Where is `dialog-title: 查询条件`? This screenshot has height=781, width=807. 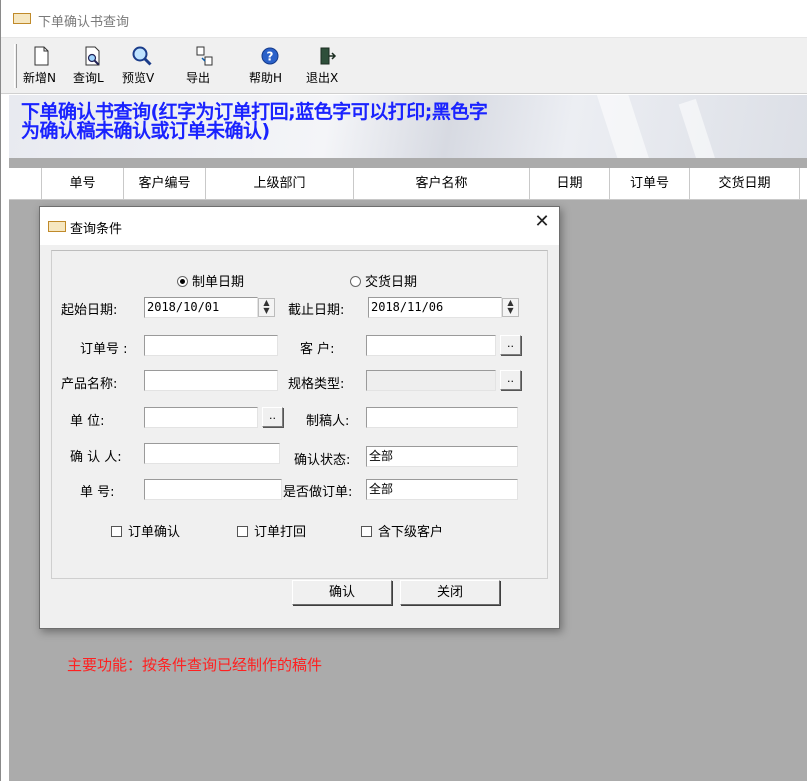
dialog-title: 查询条件 is located at coordinates (96, 229).